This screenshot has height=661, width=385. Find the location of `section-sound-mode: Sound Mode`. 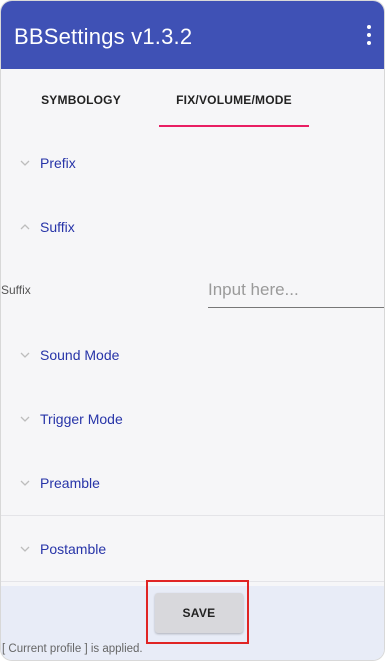

section-sound-mode: Sound Mode is located at coordinates (192, 355).